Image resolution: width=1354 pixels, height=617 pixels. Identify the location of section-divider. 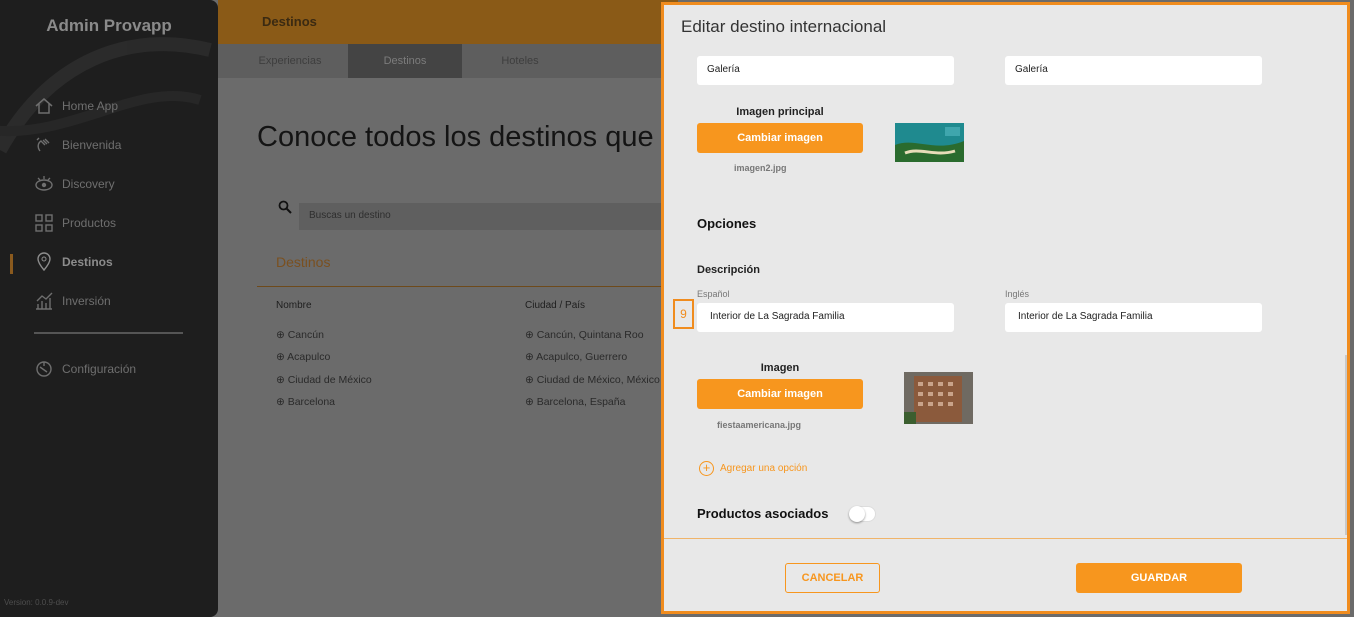
(462, 286).